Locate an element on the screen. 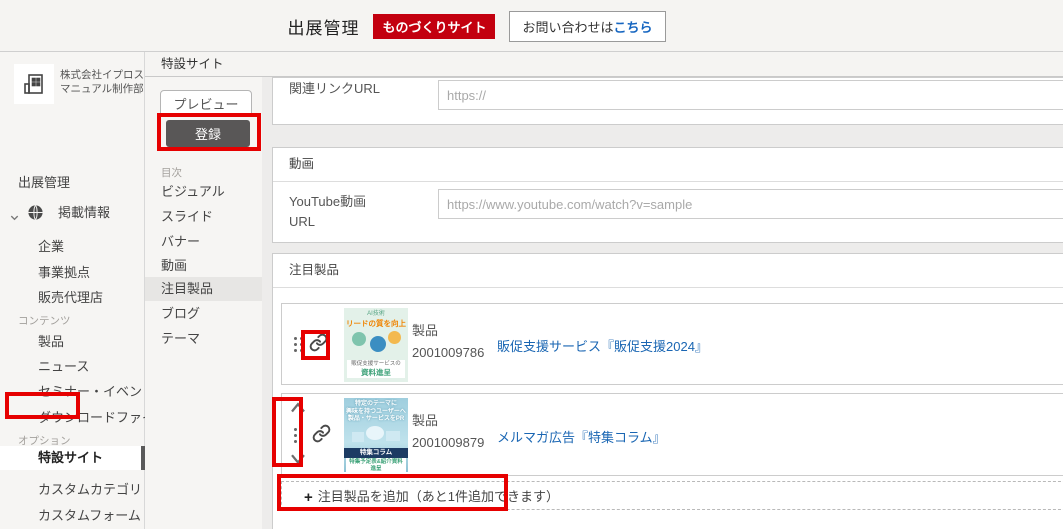  contact-button-text: お問い合わせは is located at coordinates (568, 27).